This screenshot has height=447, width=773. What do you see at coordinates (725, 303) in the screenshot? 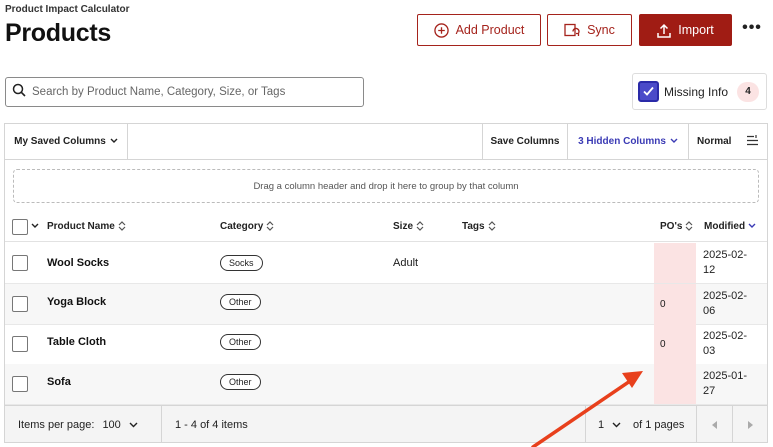
I see `modified-cell: 2025-02-06` at bounding box center [725, 303].